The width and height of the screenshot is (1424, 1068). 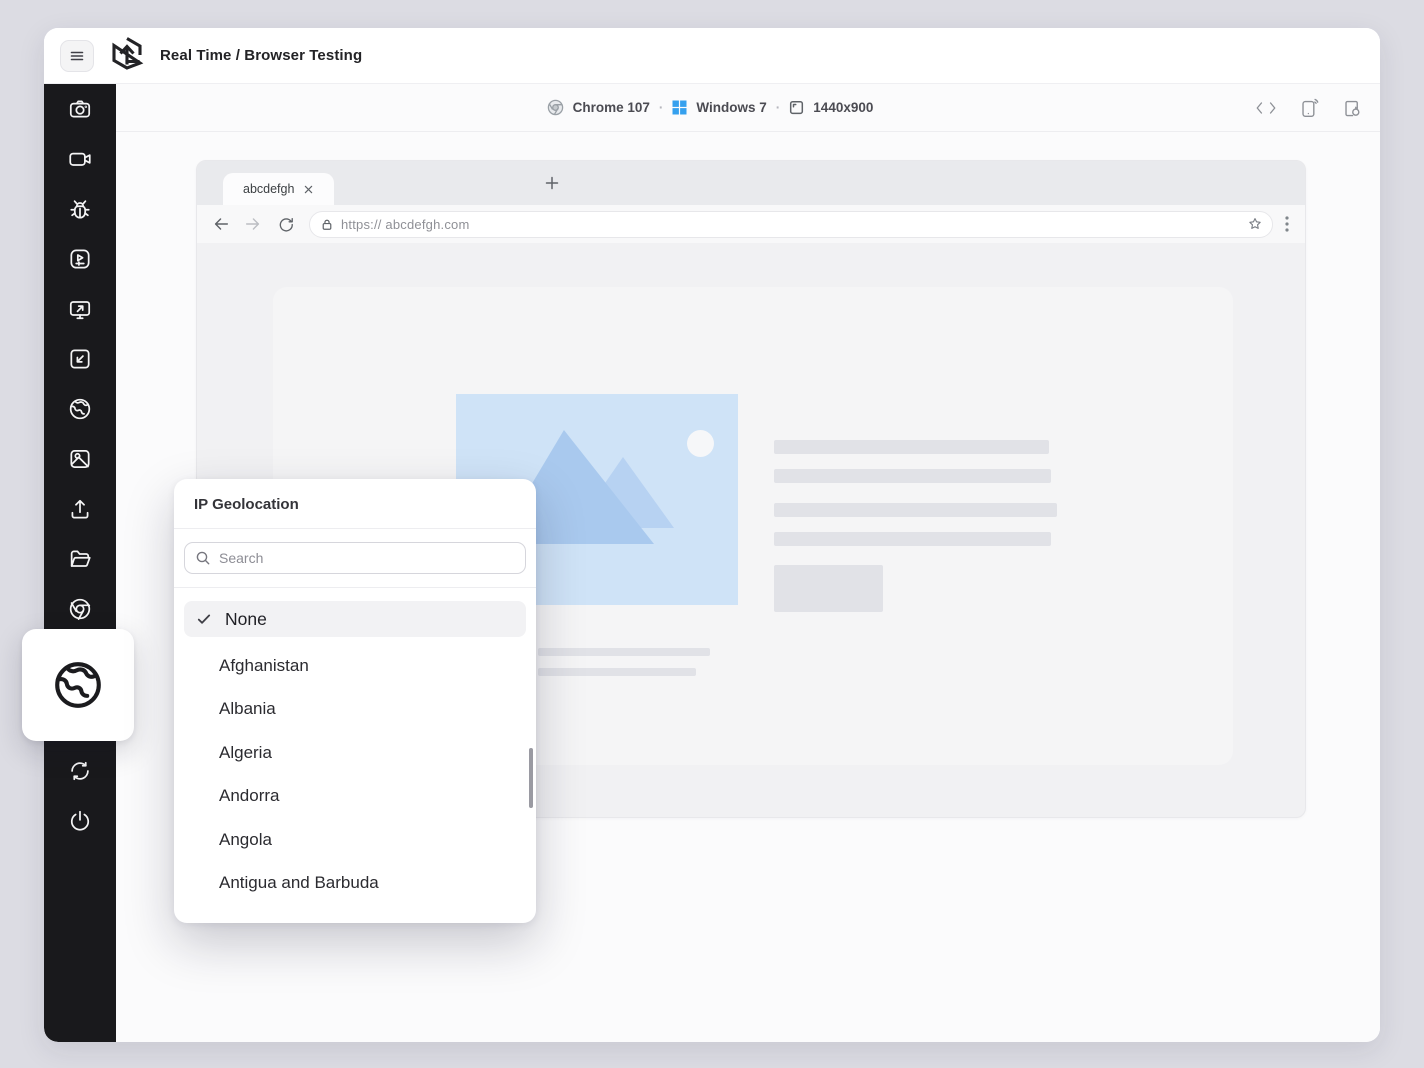 What do you see at coordinates (355, 504) in the screenshot?
I see `panel-title: IP Geolocation` at bounding box center [355, 504].